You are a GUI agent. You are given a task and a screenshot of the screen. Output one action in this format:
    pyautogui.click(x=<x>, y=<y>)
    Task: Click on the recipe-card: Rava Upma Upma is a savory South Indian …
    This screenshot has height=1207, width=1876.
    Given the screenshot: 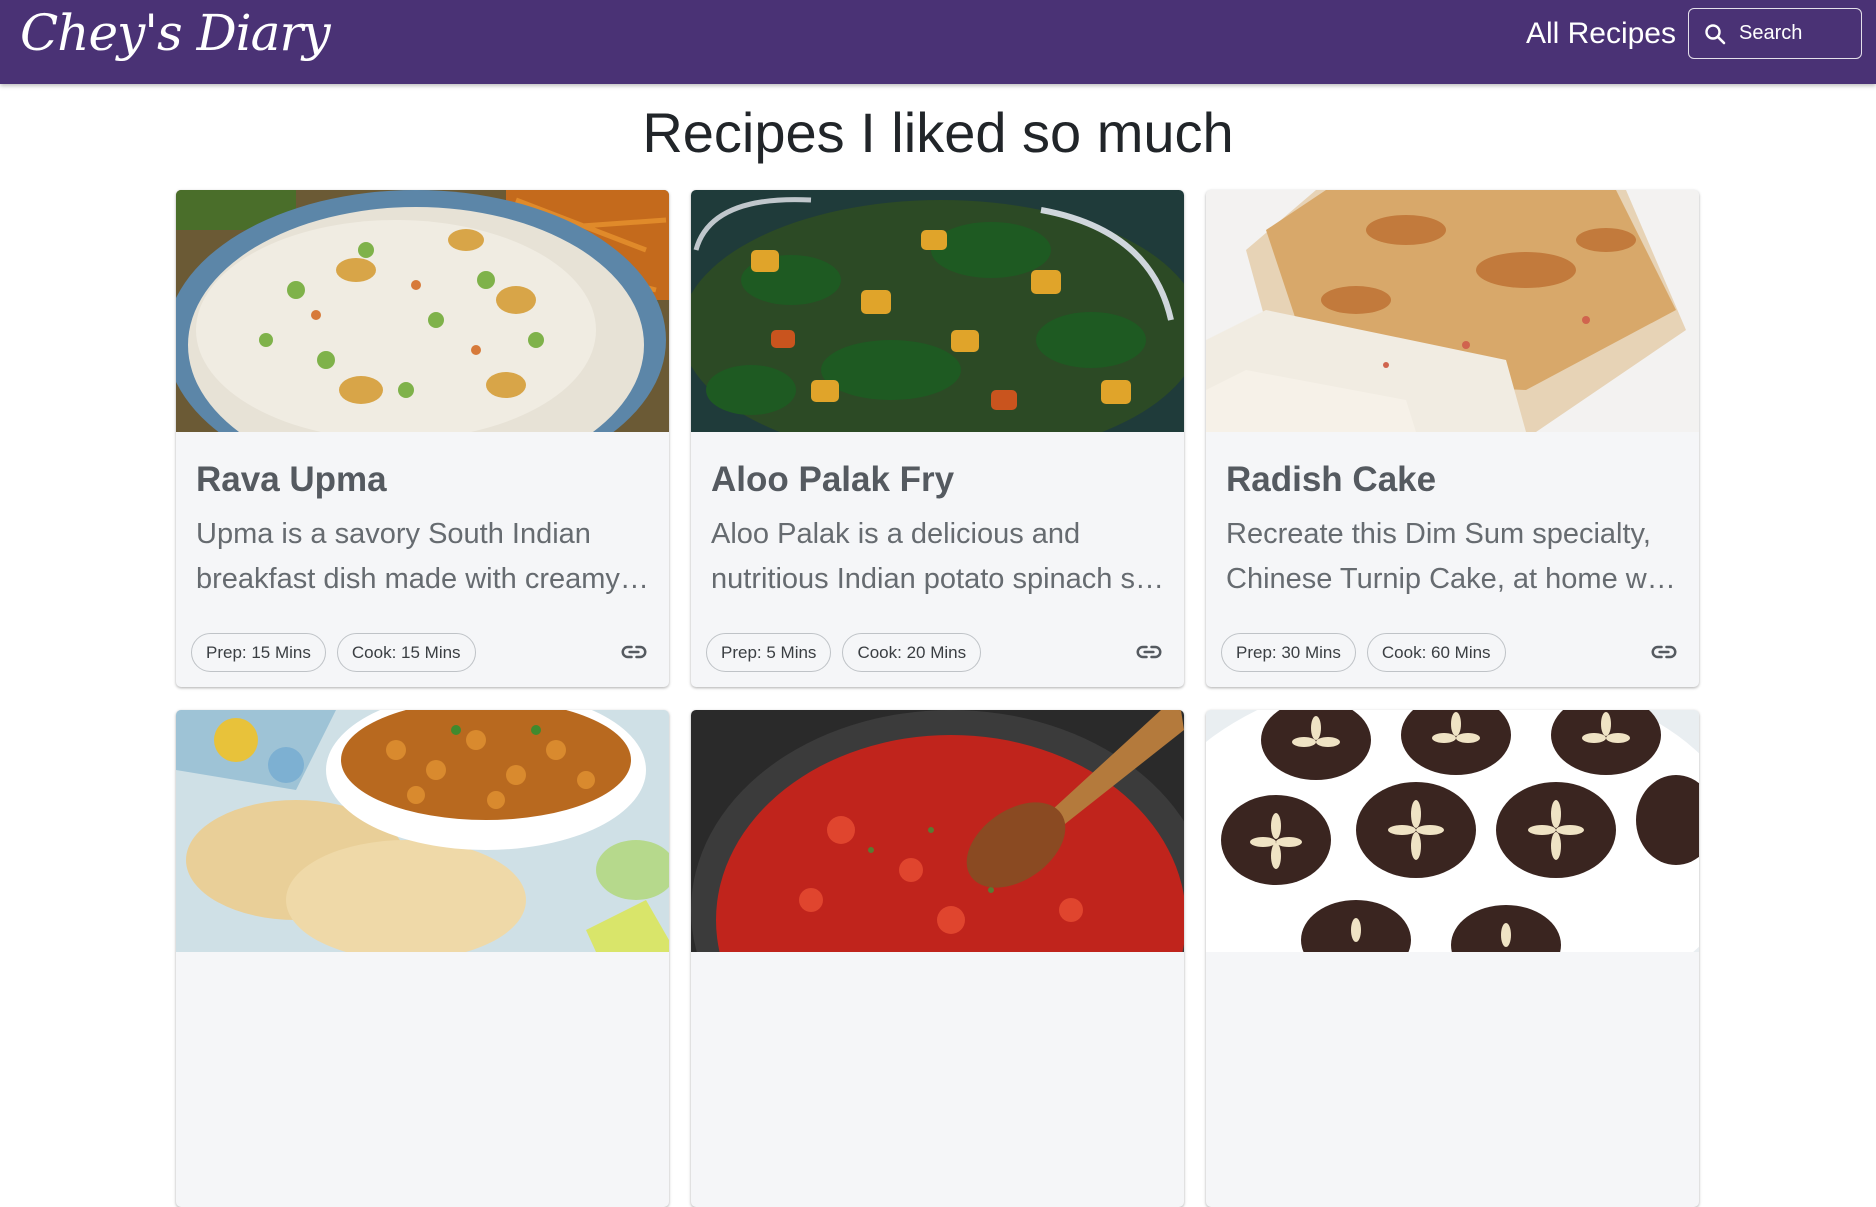 What is the action you would take?
    pyautogui.click(x=422, y=438)
    